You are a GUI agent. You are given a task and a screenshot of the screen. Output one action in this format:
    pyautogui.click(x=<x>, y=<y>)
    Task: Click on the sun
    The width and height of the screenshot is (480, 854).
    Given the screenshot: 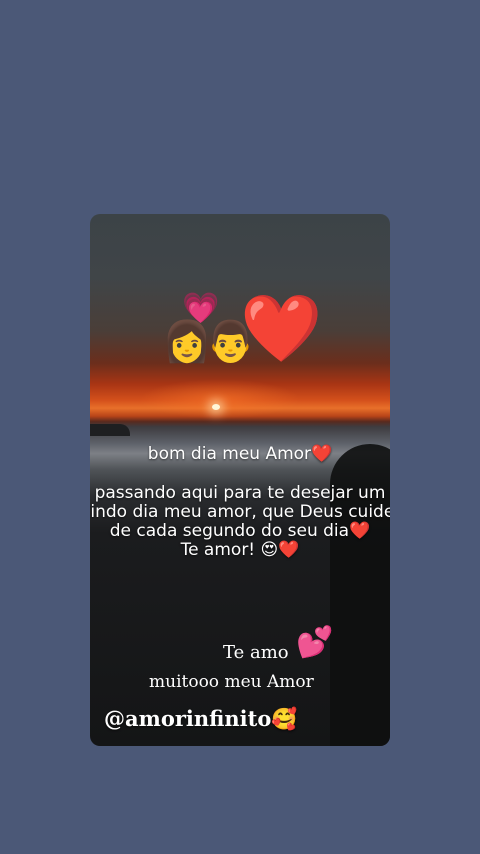 What is the action you would take?
    pyautogui.click(x=216, y=407)
    